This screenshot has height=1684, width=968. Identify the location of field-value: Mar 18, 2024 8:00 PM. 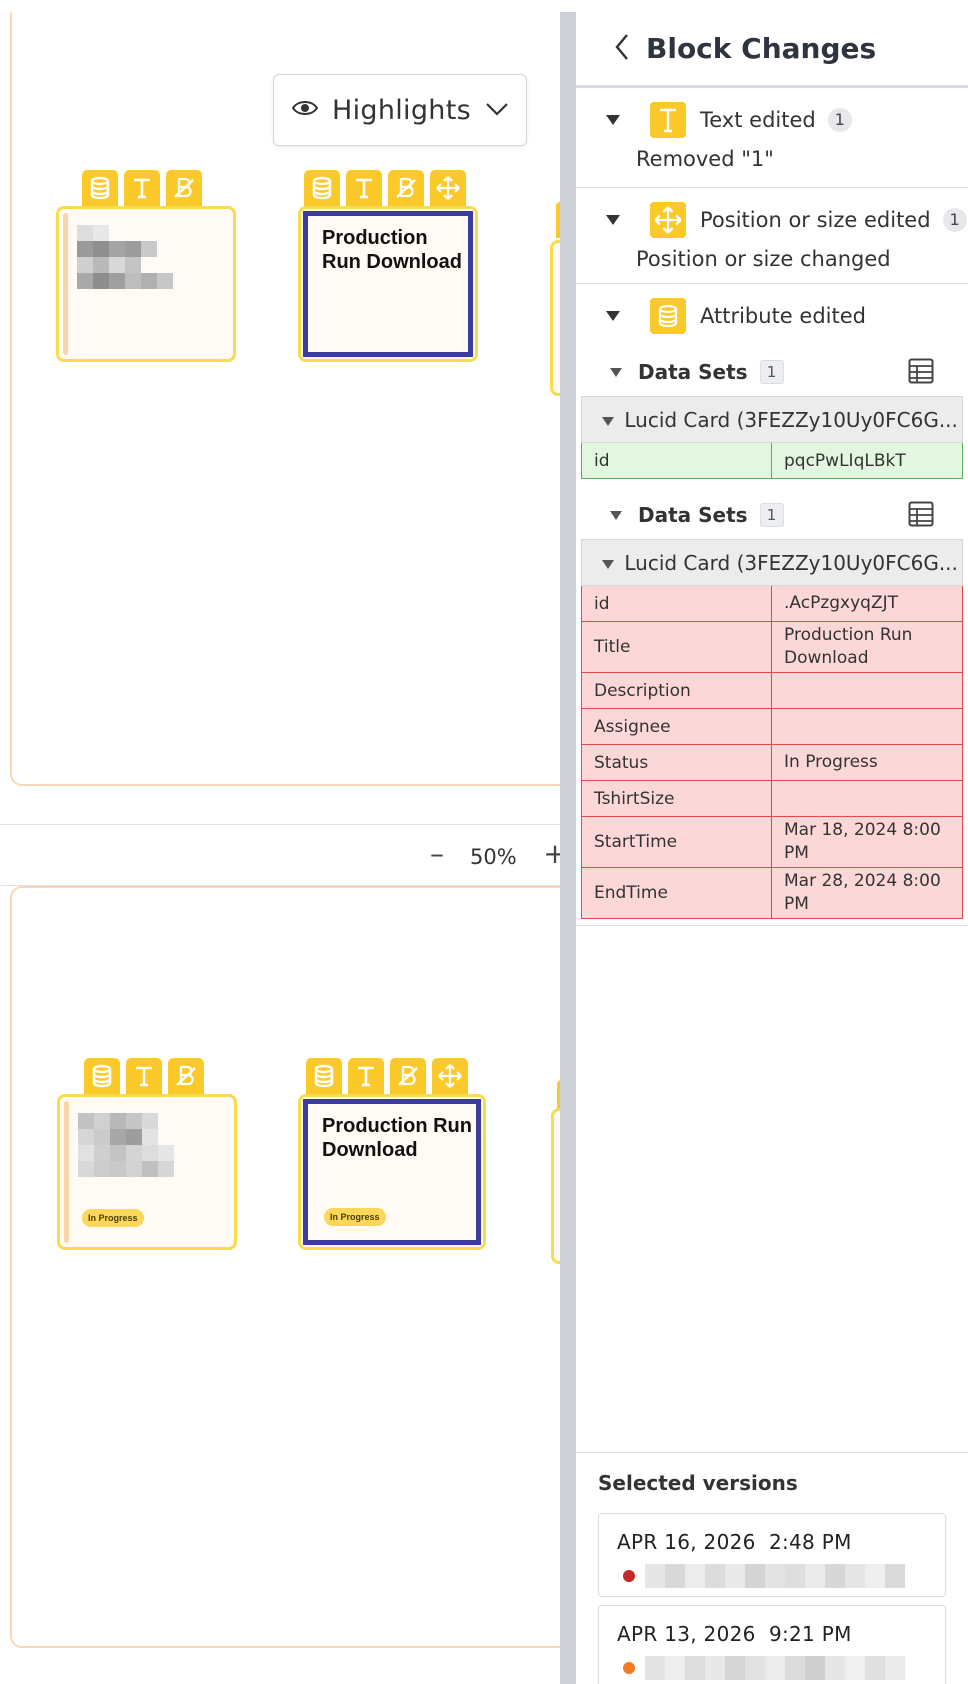
(867, 842).